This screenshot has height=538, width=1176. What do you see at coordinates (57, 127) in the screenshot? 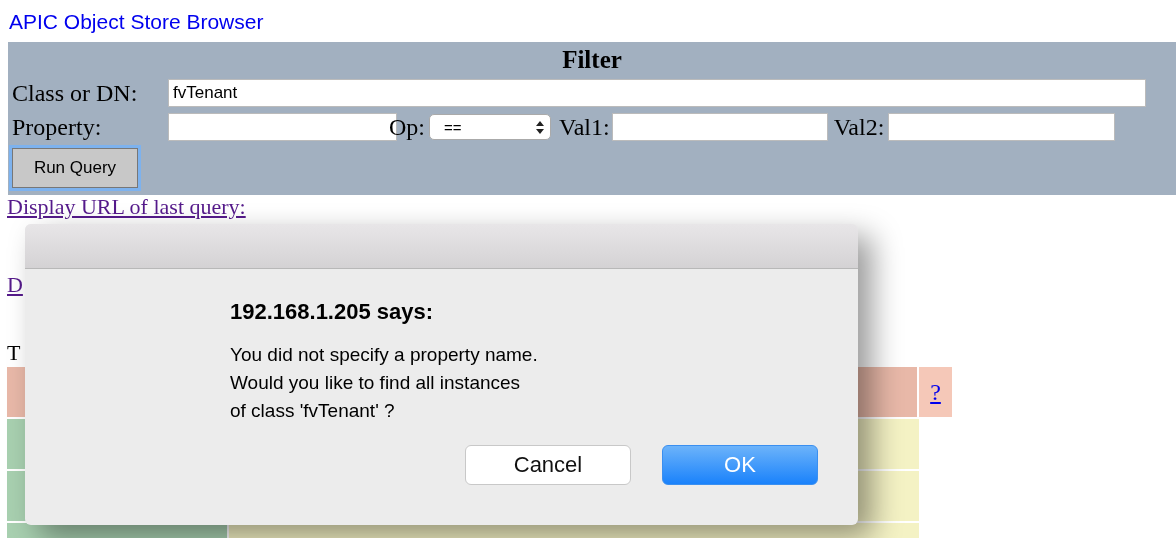
I see `property-label: Property:` at bounding box center [57, 127].